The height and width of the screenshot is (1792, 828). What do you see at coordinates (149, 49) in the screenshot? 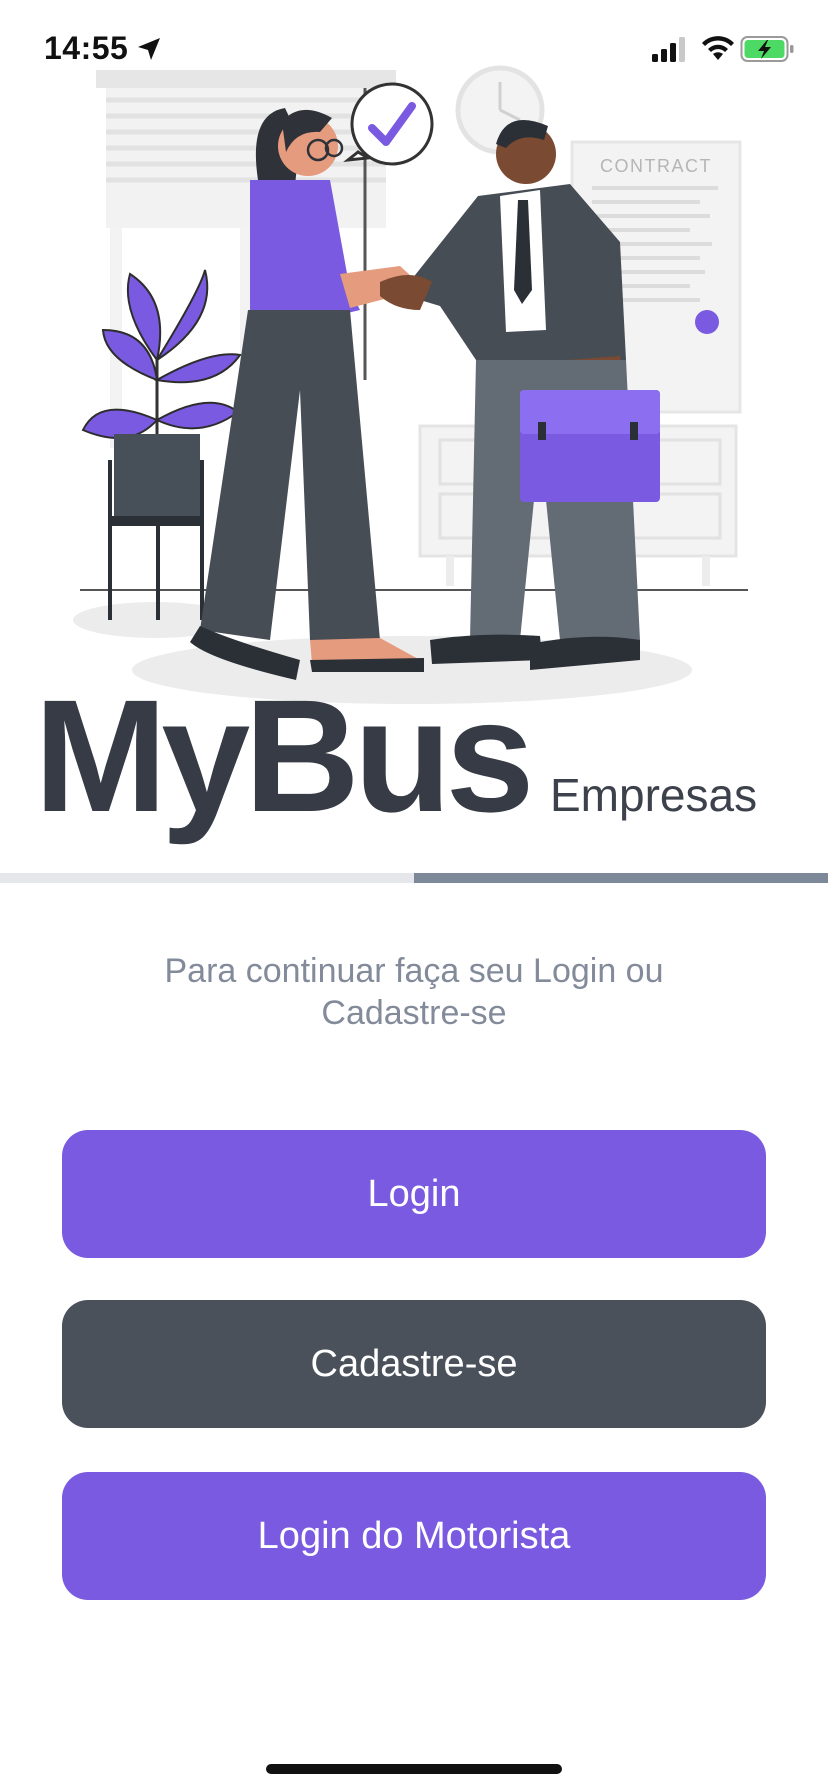
I see `location-arrow-icon` at bounding box center [149, 49].